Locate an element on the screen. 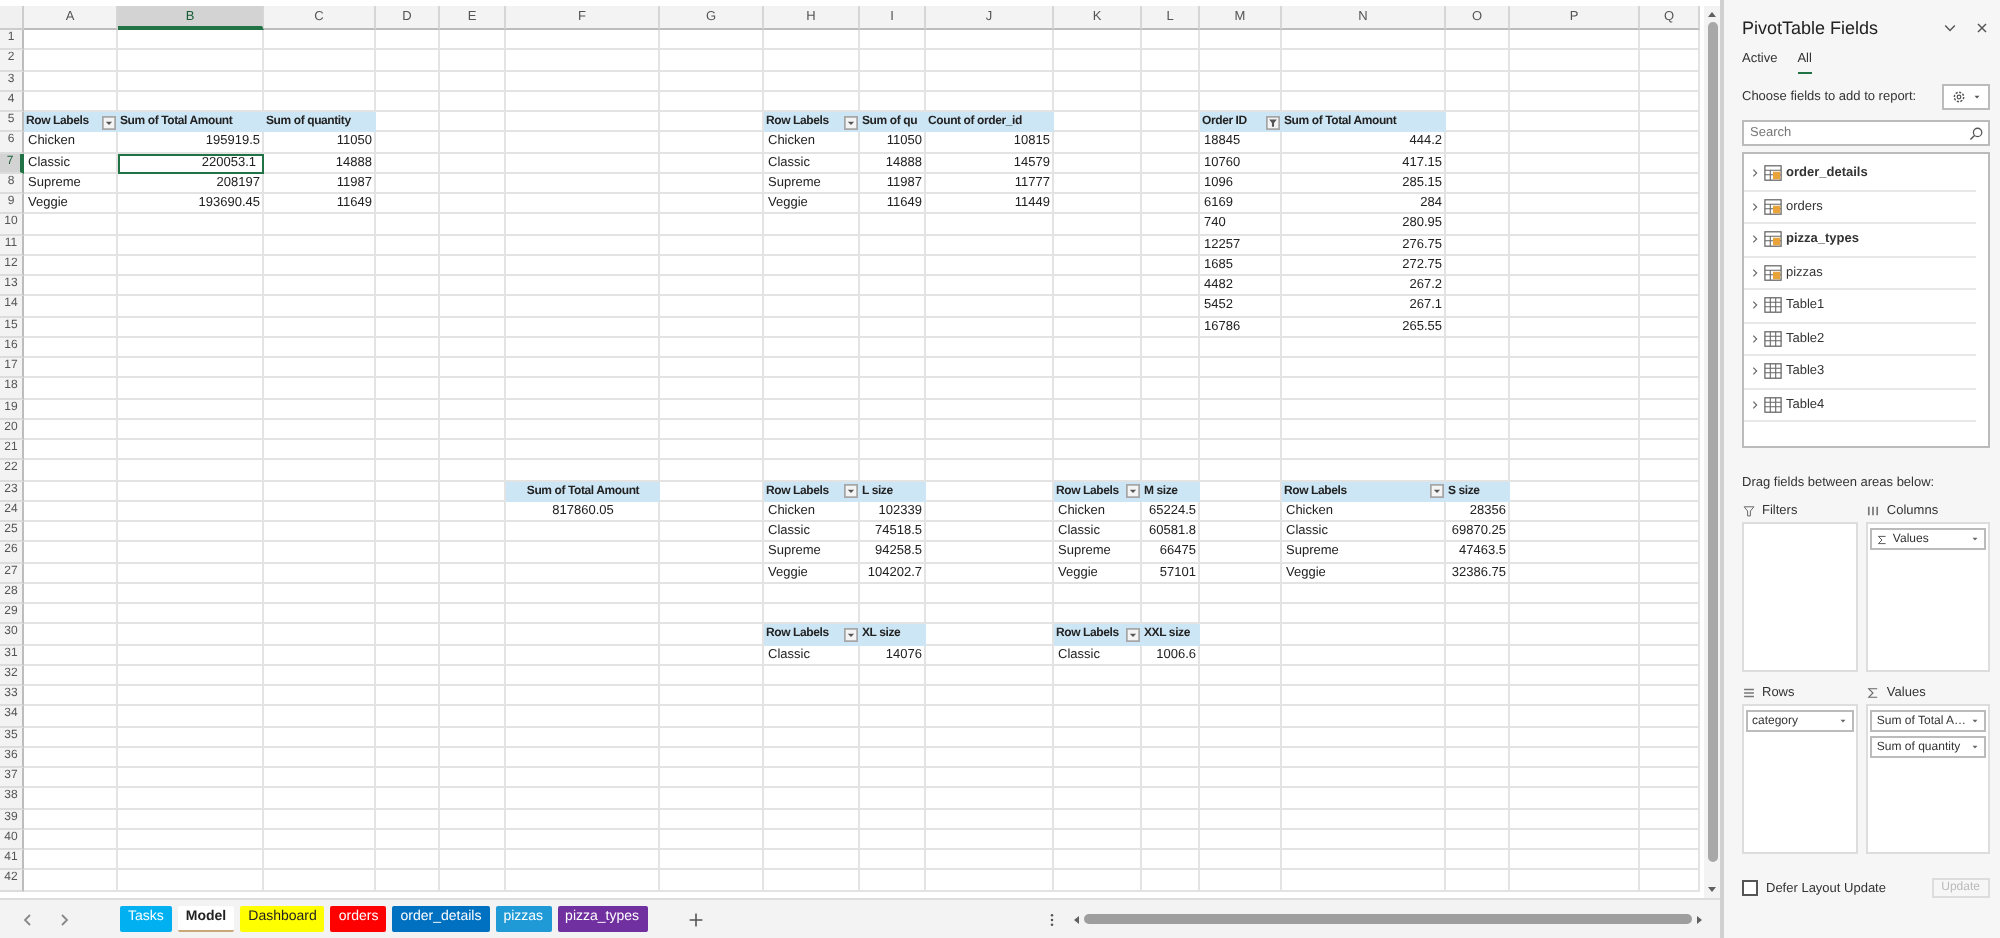  vertical-scrollbar is located at coordinates (1712, 452).